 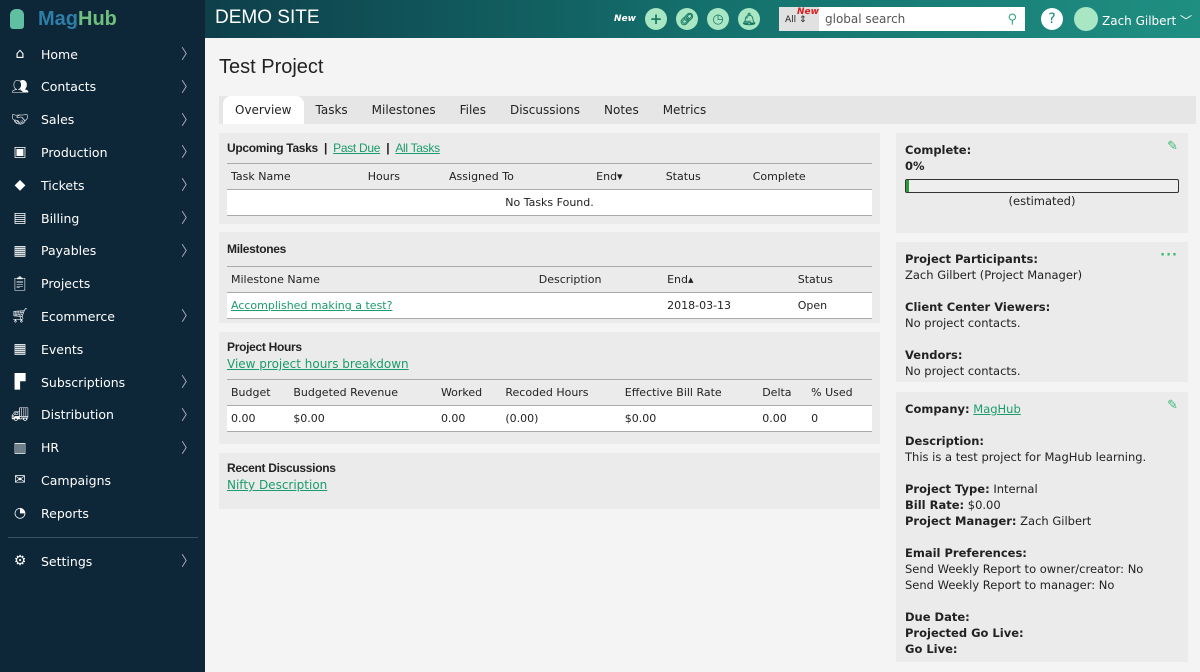 I want to click on tab-files: Files, so click(x=473, y=110).